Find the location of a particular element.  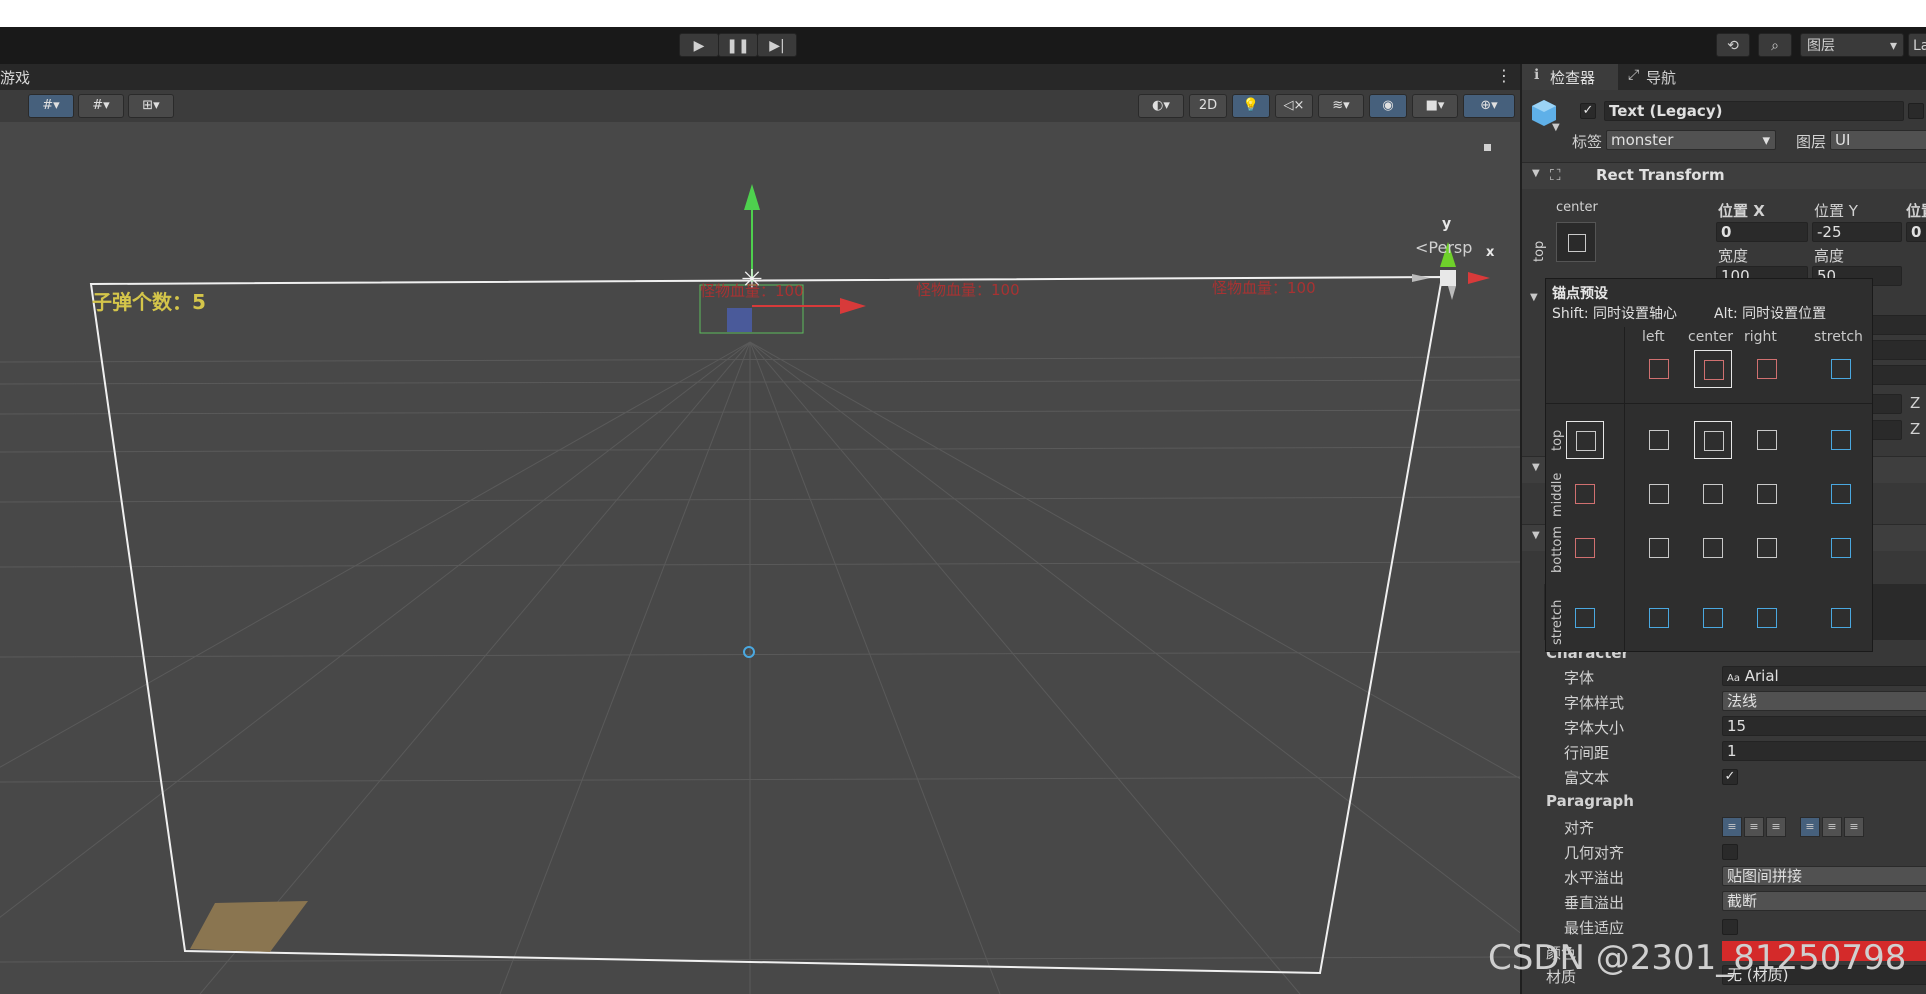

rich-text-checkbox: ✓ is located at coordinates (1730, 777).